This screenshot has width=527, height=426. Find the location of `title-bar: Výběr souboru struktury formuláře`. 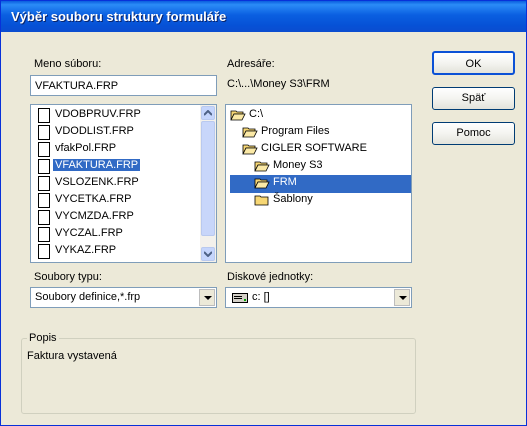

title-bar: Výběr souboru struktury formuláře is located at coordinates (263, 16).